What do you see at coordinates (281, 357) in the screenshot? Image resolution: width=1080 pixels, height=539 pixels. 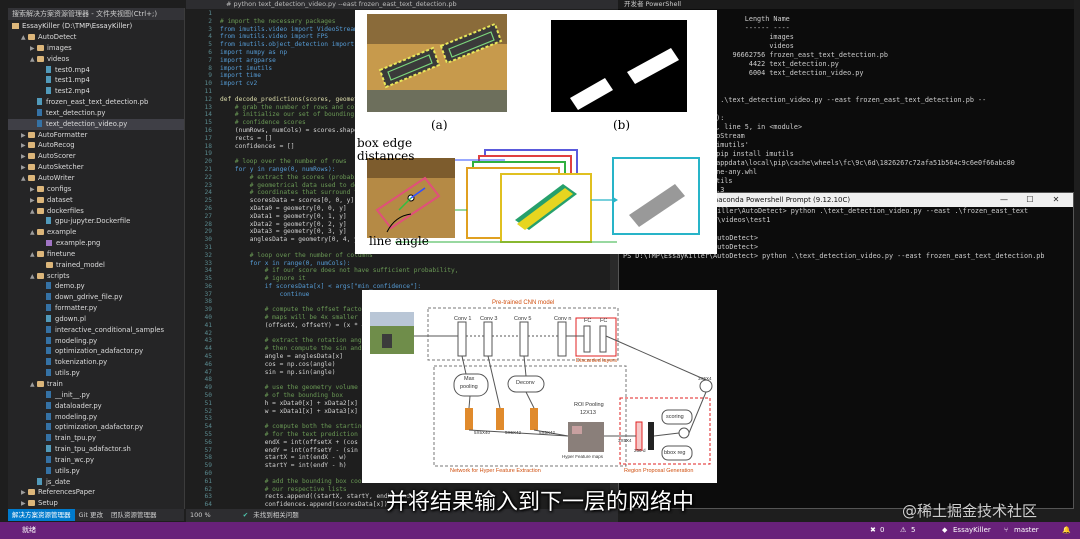 I see `code-text: angle = anglesData[x]` at bounding box center [281, 357].